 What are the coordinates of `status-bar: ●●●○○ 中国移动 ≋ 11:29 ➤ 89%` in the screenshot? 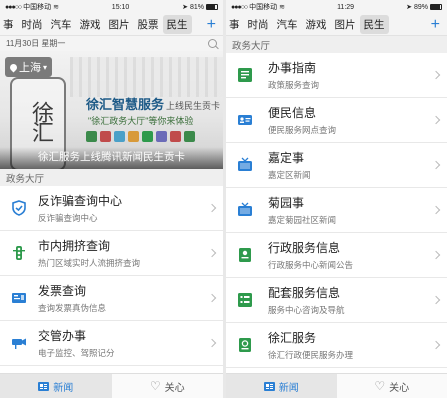 It's located at (336, 7).